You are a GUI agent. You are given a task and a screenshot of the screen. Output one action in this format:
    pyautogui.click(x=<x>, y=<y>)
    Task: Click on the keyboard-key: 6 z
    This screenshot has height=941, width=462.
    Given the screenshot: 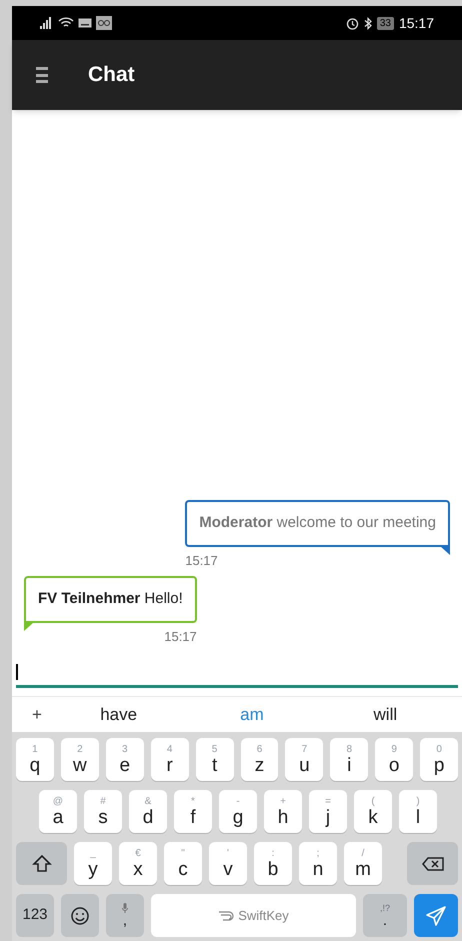 What is the action you would take?
    pyautogui.click(x=259, y=759)
    